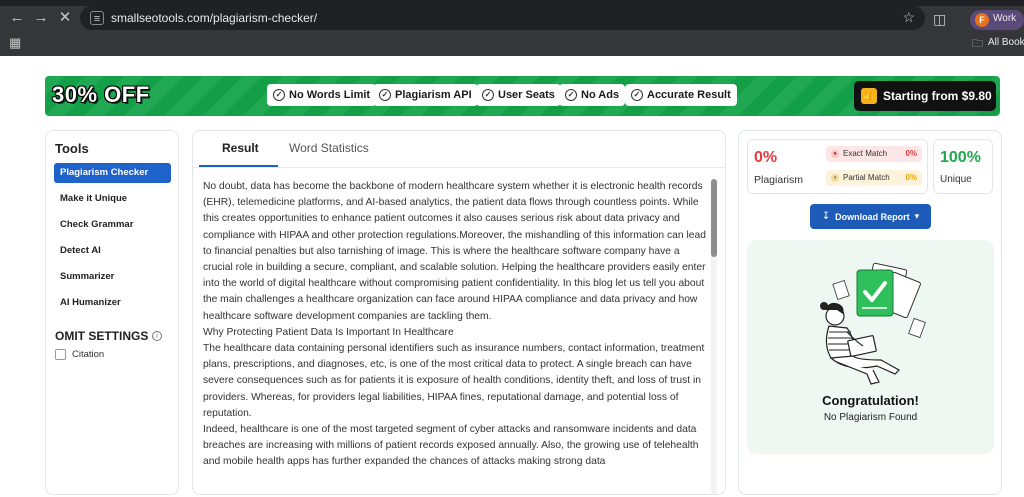  I want to click on congratulation-title: Congratulation!, so click(870, 400).